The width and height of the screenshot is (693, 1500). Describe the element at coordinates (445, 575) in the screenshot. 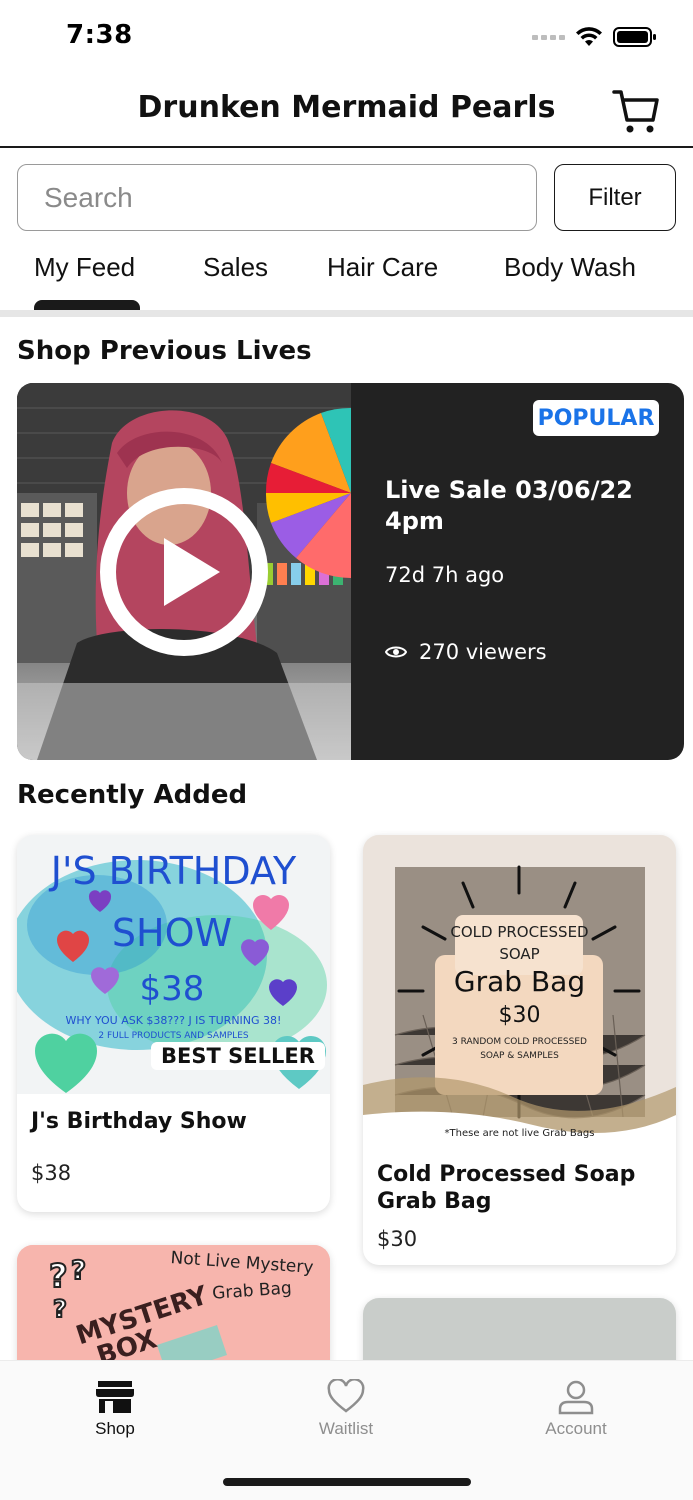

I see `live-sale-time-ago: 72d 7h ago` at that location.